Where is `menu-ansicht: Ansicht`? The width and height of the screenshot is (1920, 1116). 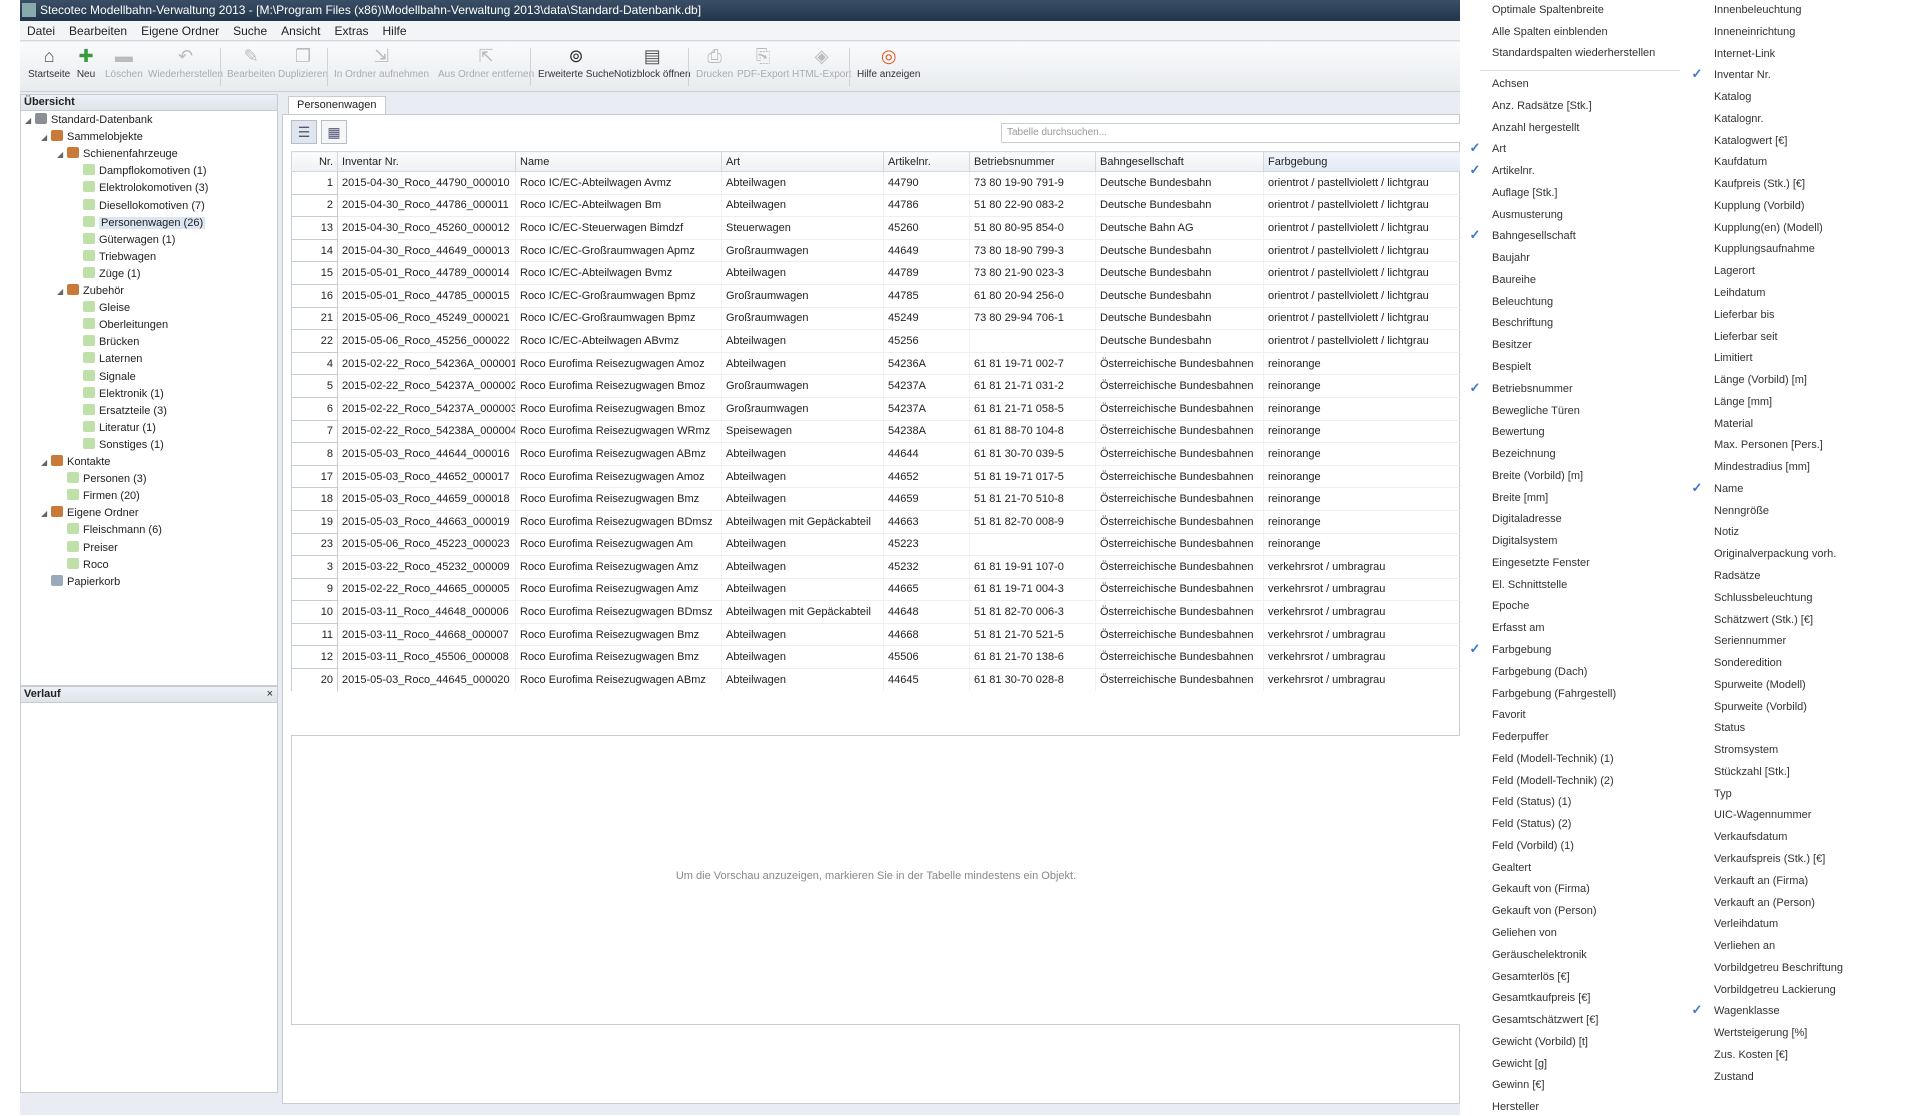
menu-ansicht: Ansicht is located at coordinates (300, 31).